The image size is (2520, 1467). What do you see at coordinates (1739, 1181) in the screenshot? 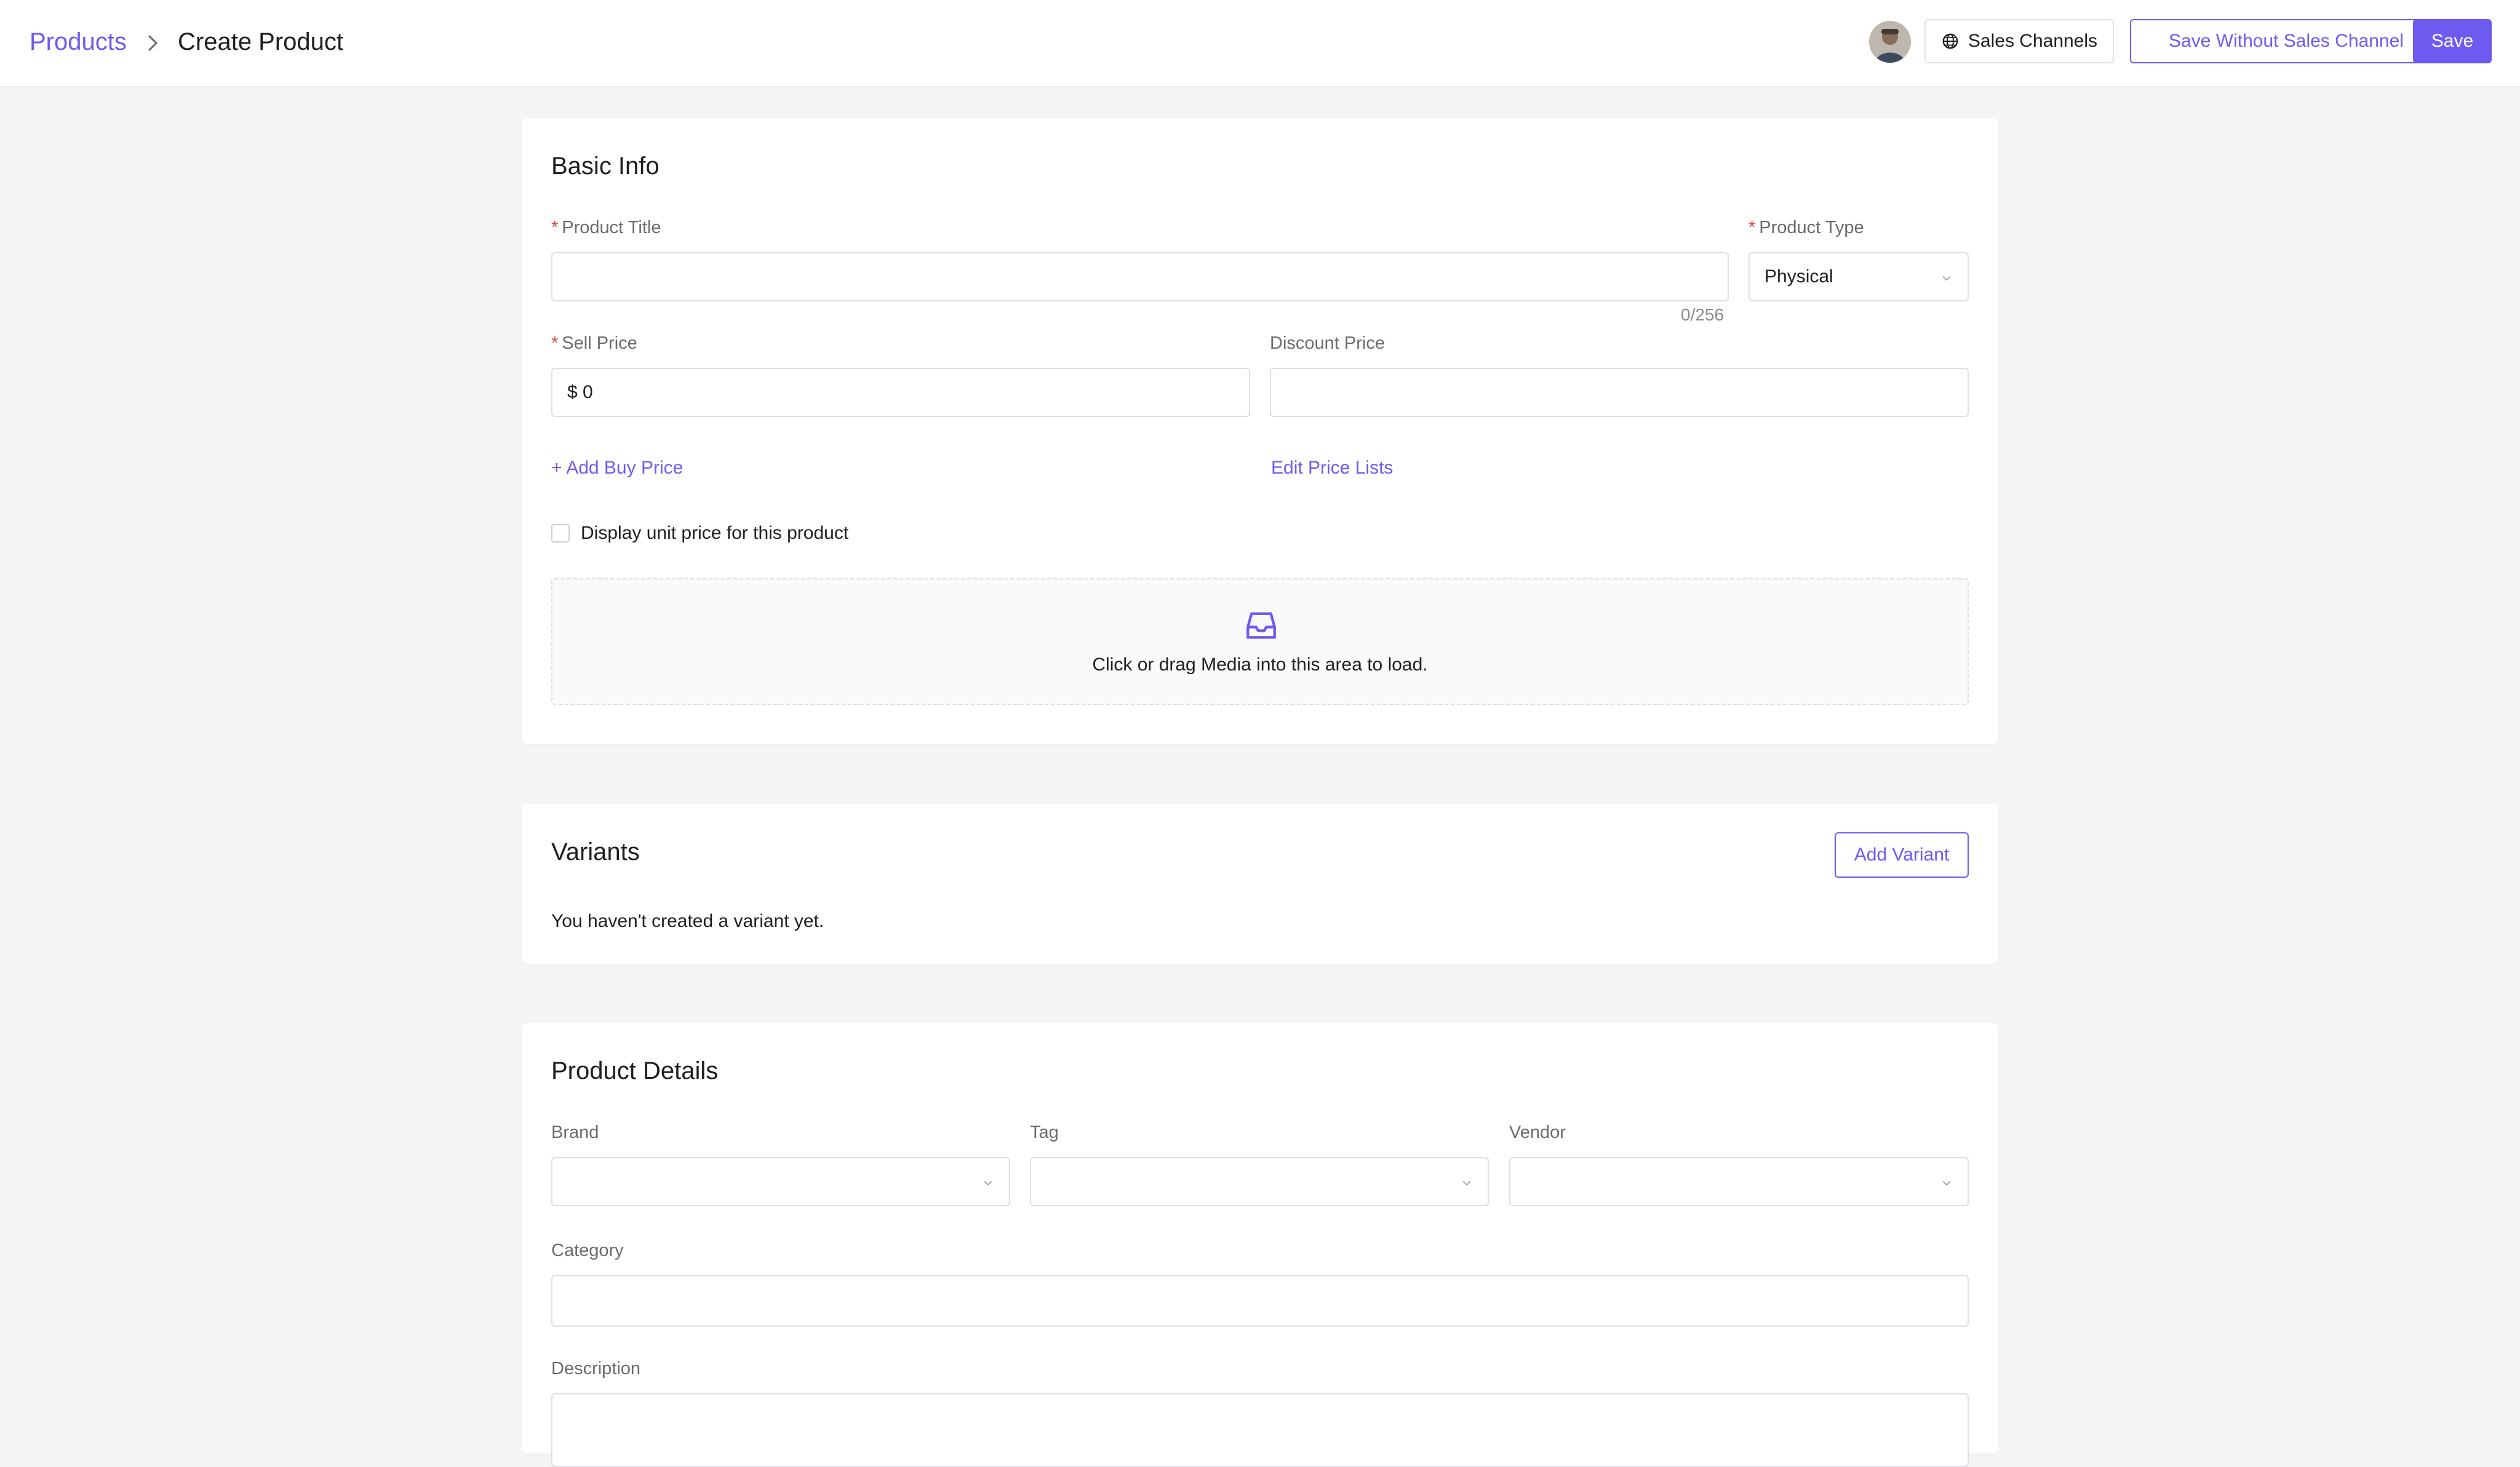
I see `vendor-select` at bounding box center [1739, 1181].